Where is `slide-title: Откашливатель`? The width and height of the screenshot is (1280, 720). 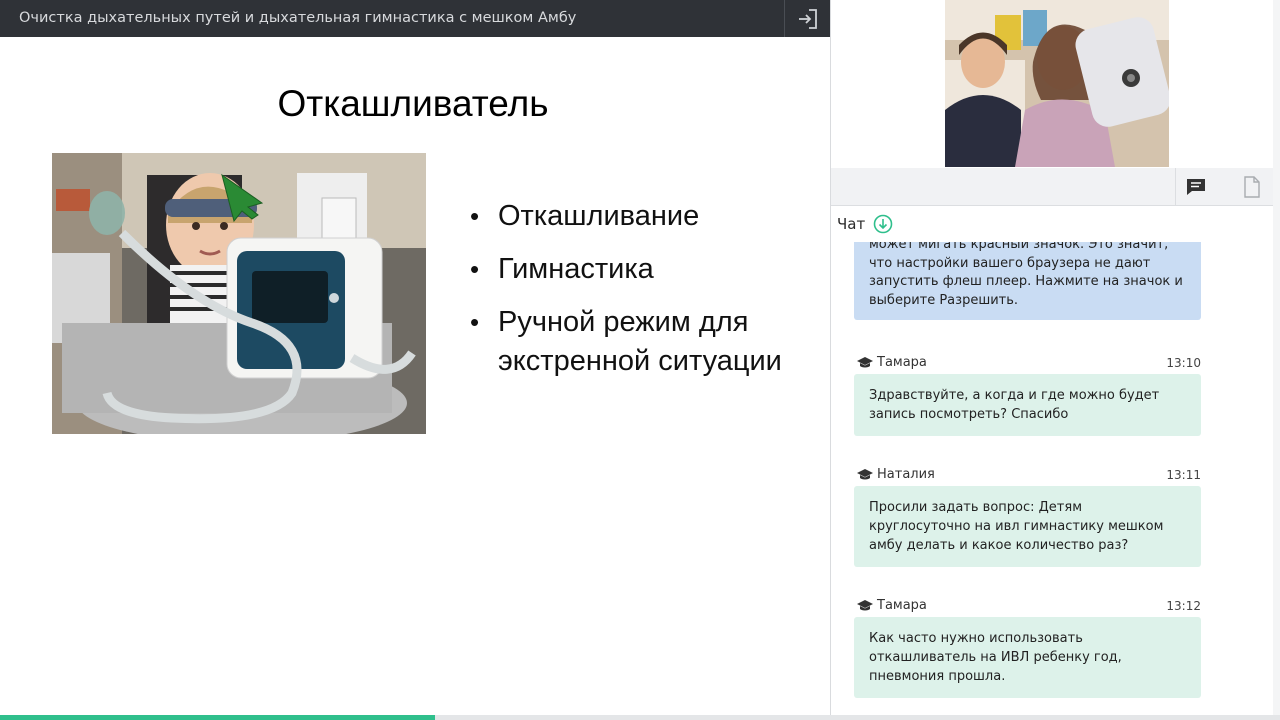
slide-title: Откашливатель is located at coordinates (413, 103).